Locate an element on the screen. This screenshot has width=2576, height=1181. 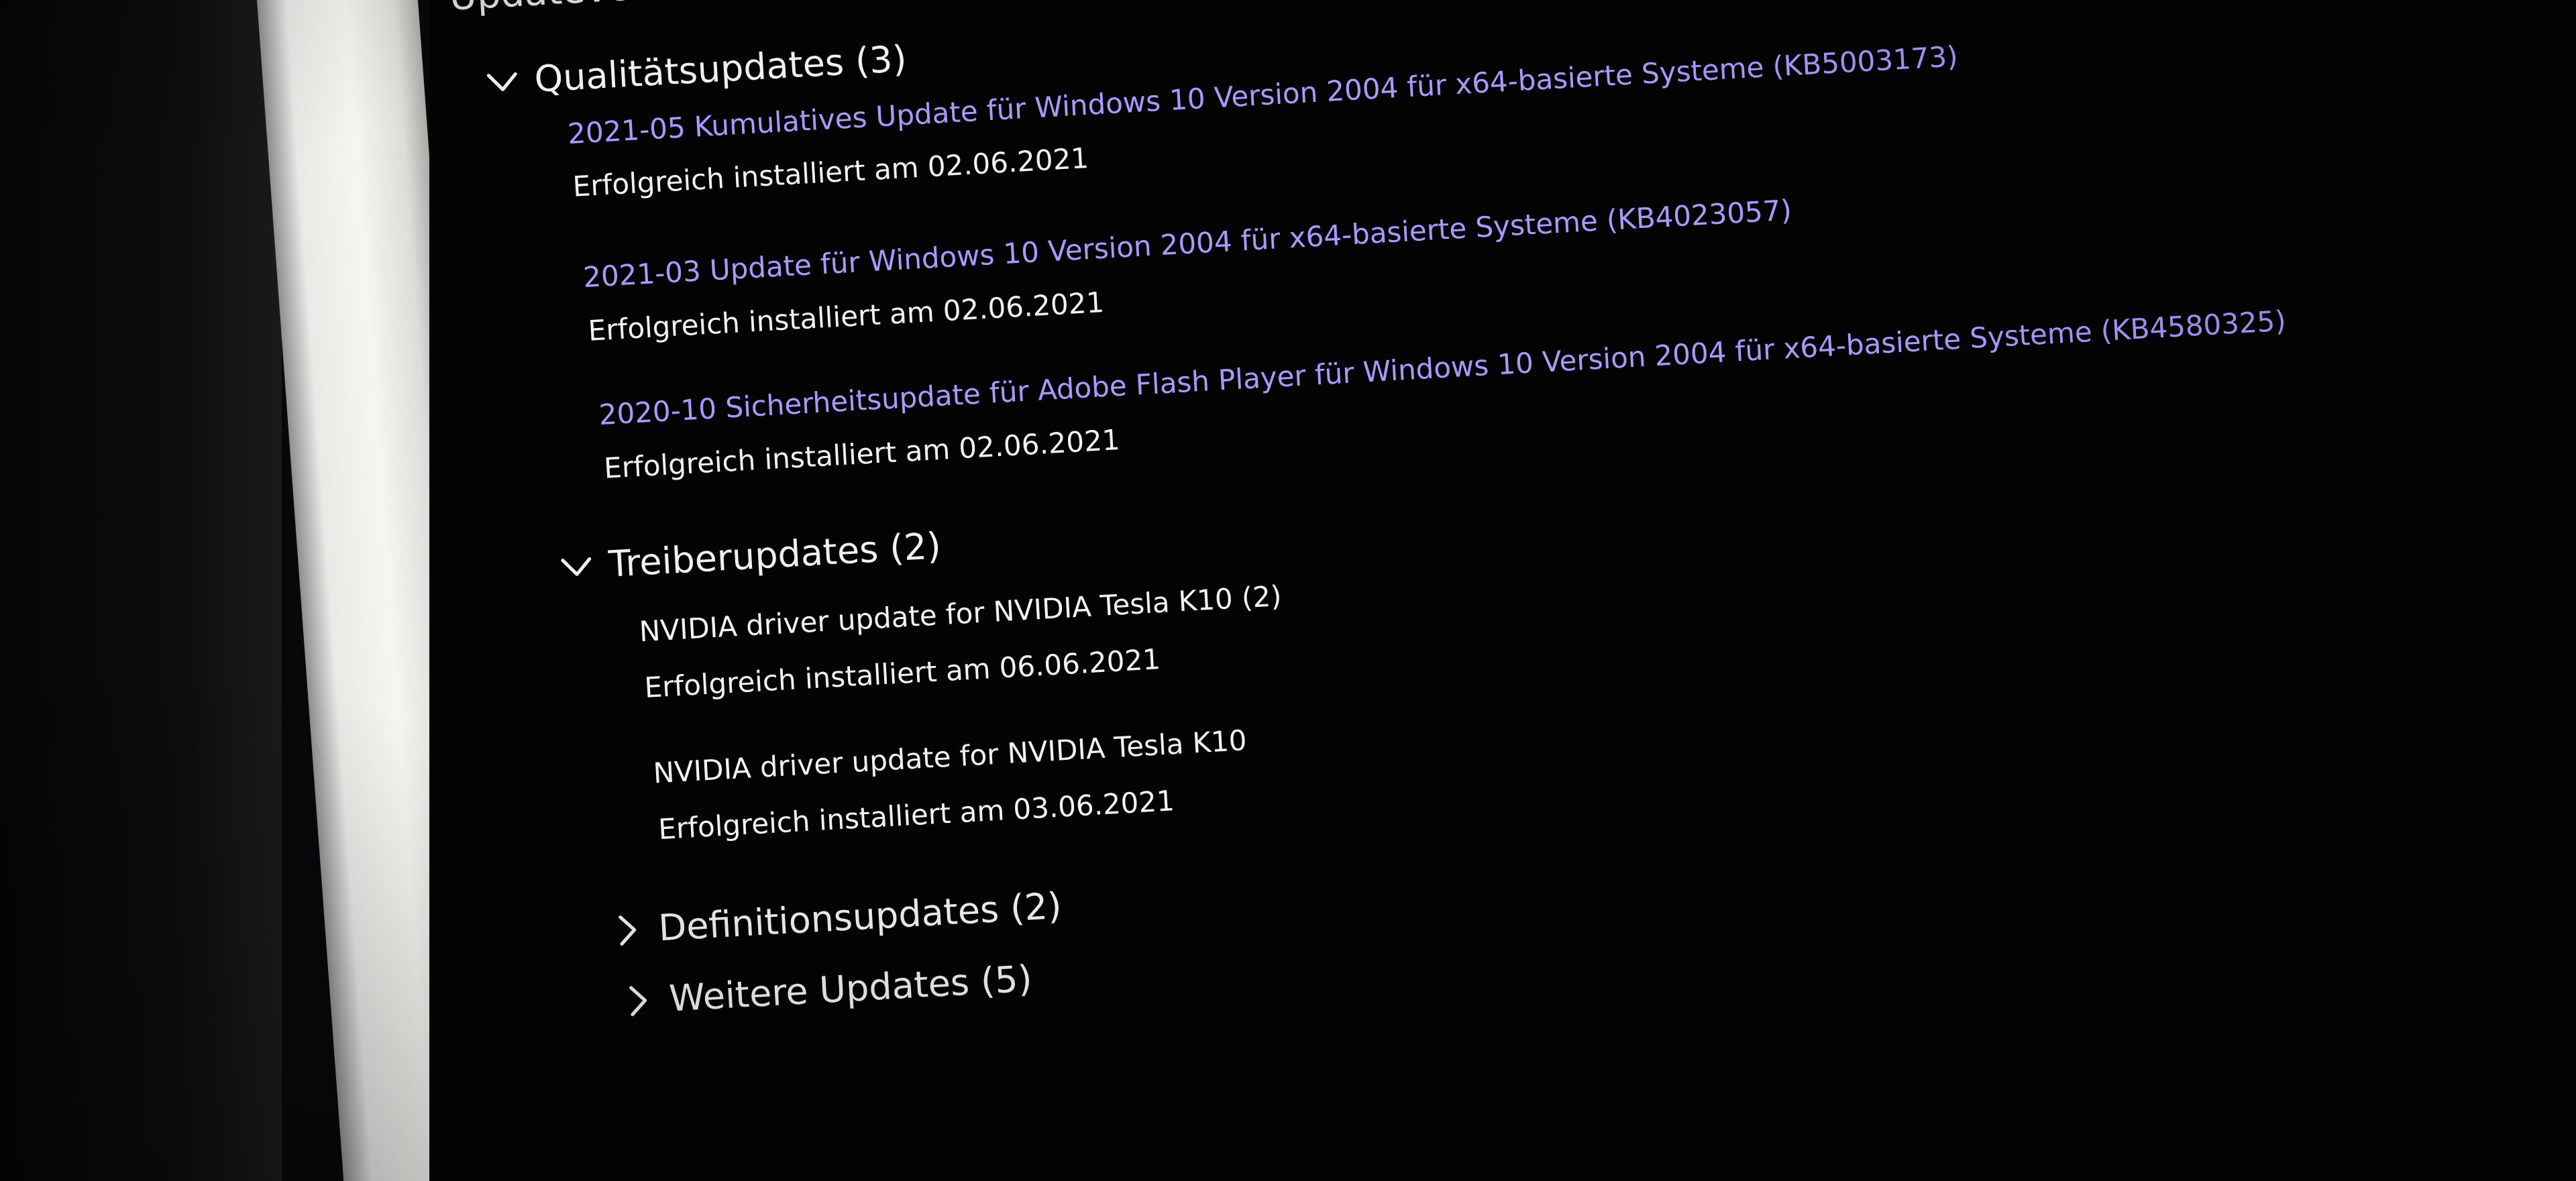
section-definition-updates: Definitionsupdates (2) is located at coordinates (834, 918).